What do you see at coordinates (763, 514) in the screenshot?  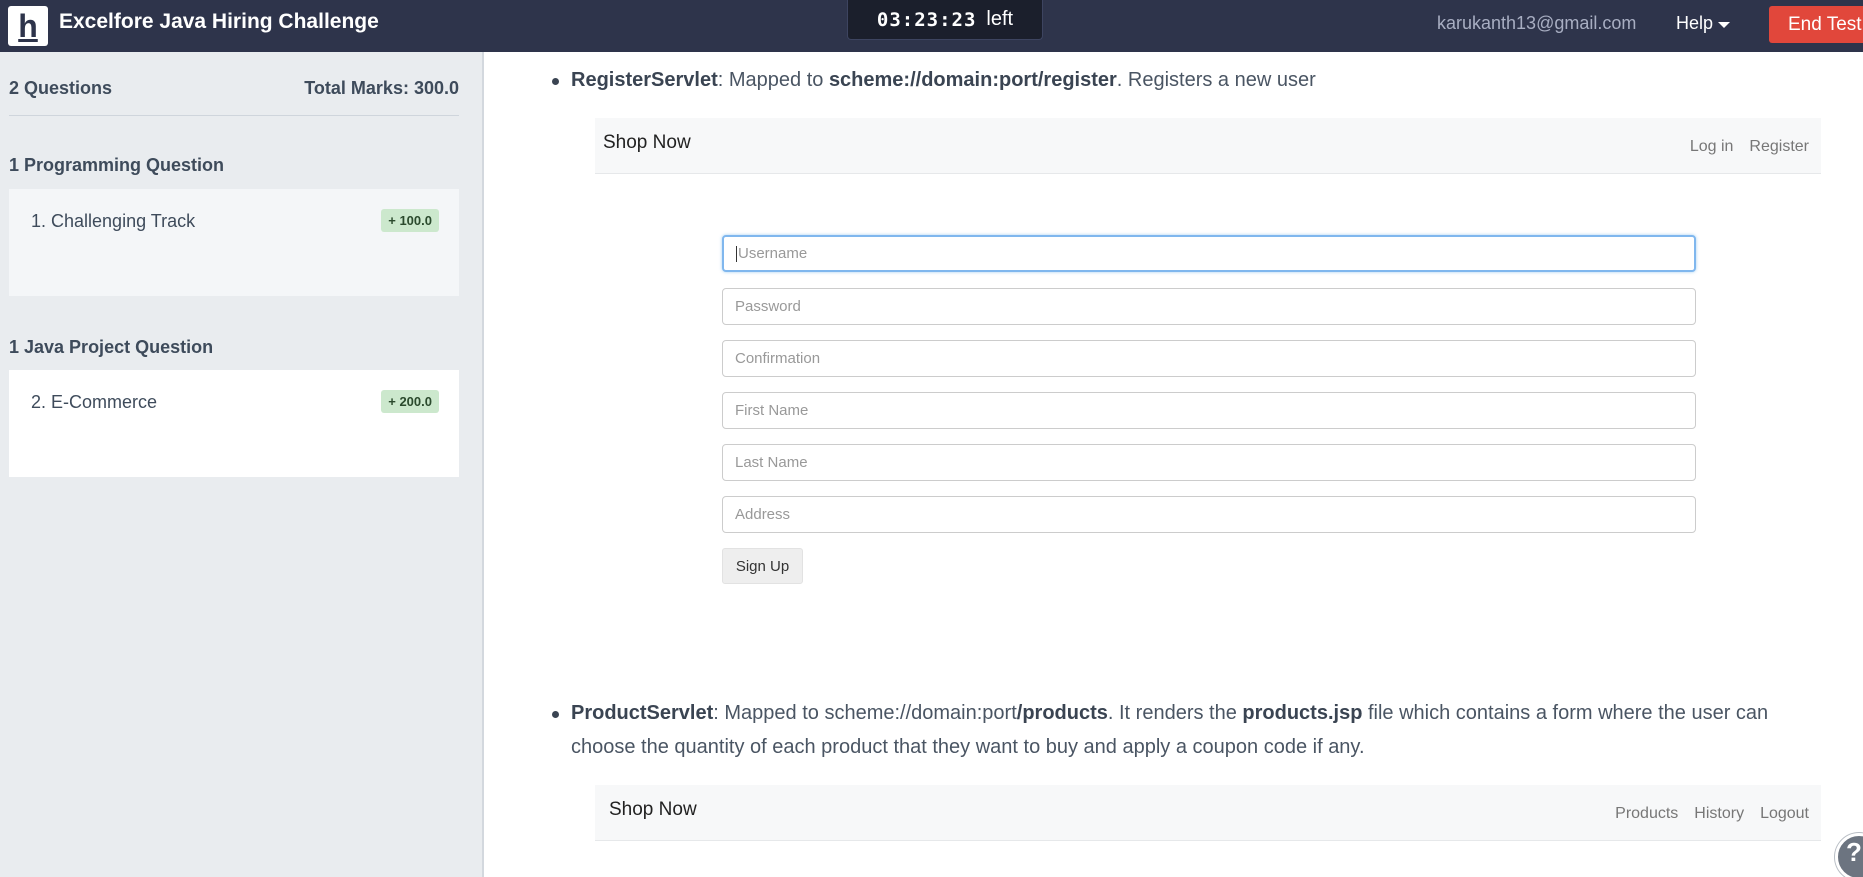 I see `field-placeholder: Address` at bounding box center [763, 514].